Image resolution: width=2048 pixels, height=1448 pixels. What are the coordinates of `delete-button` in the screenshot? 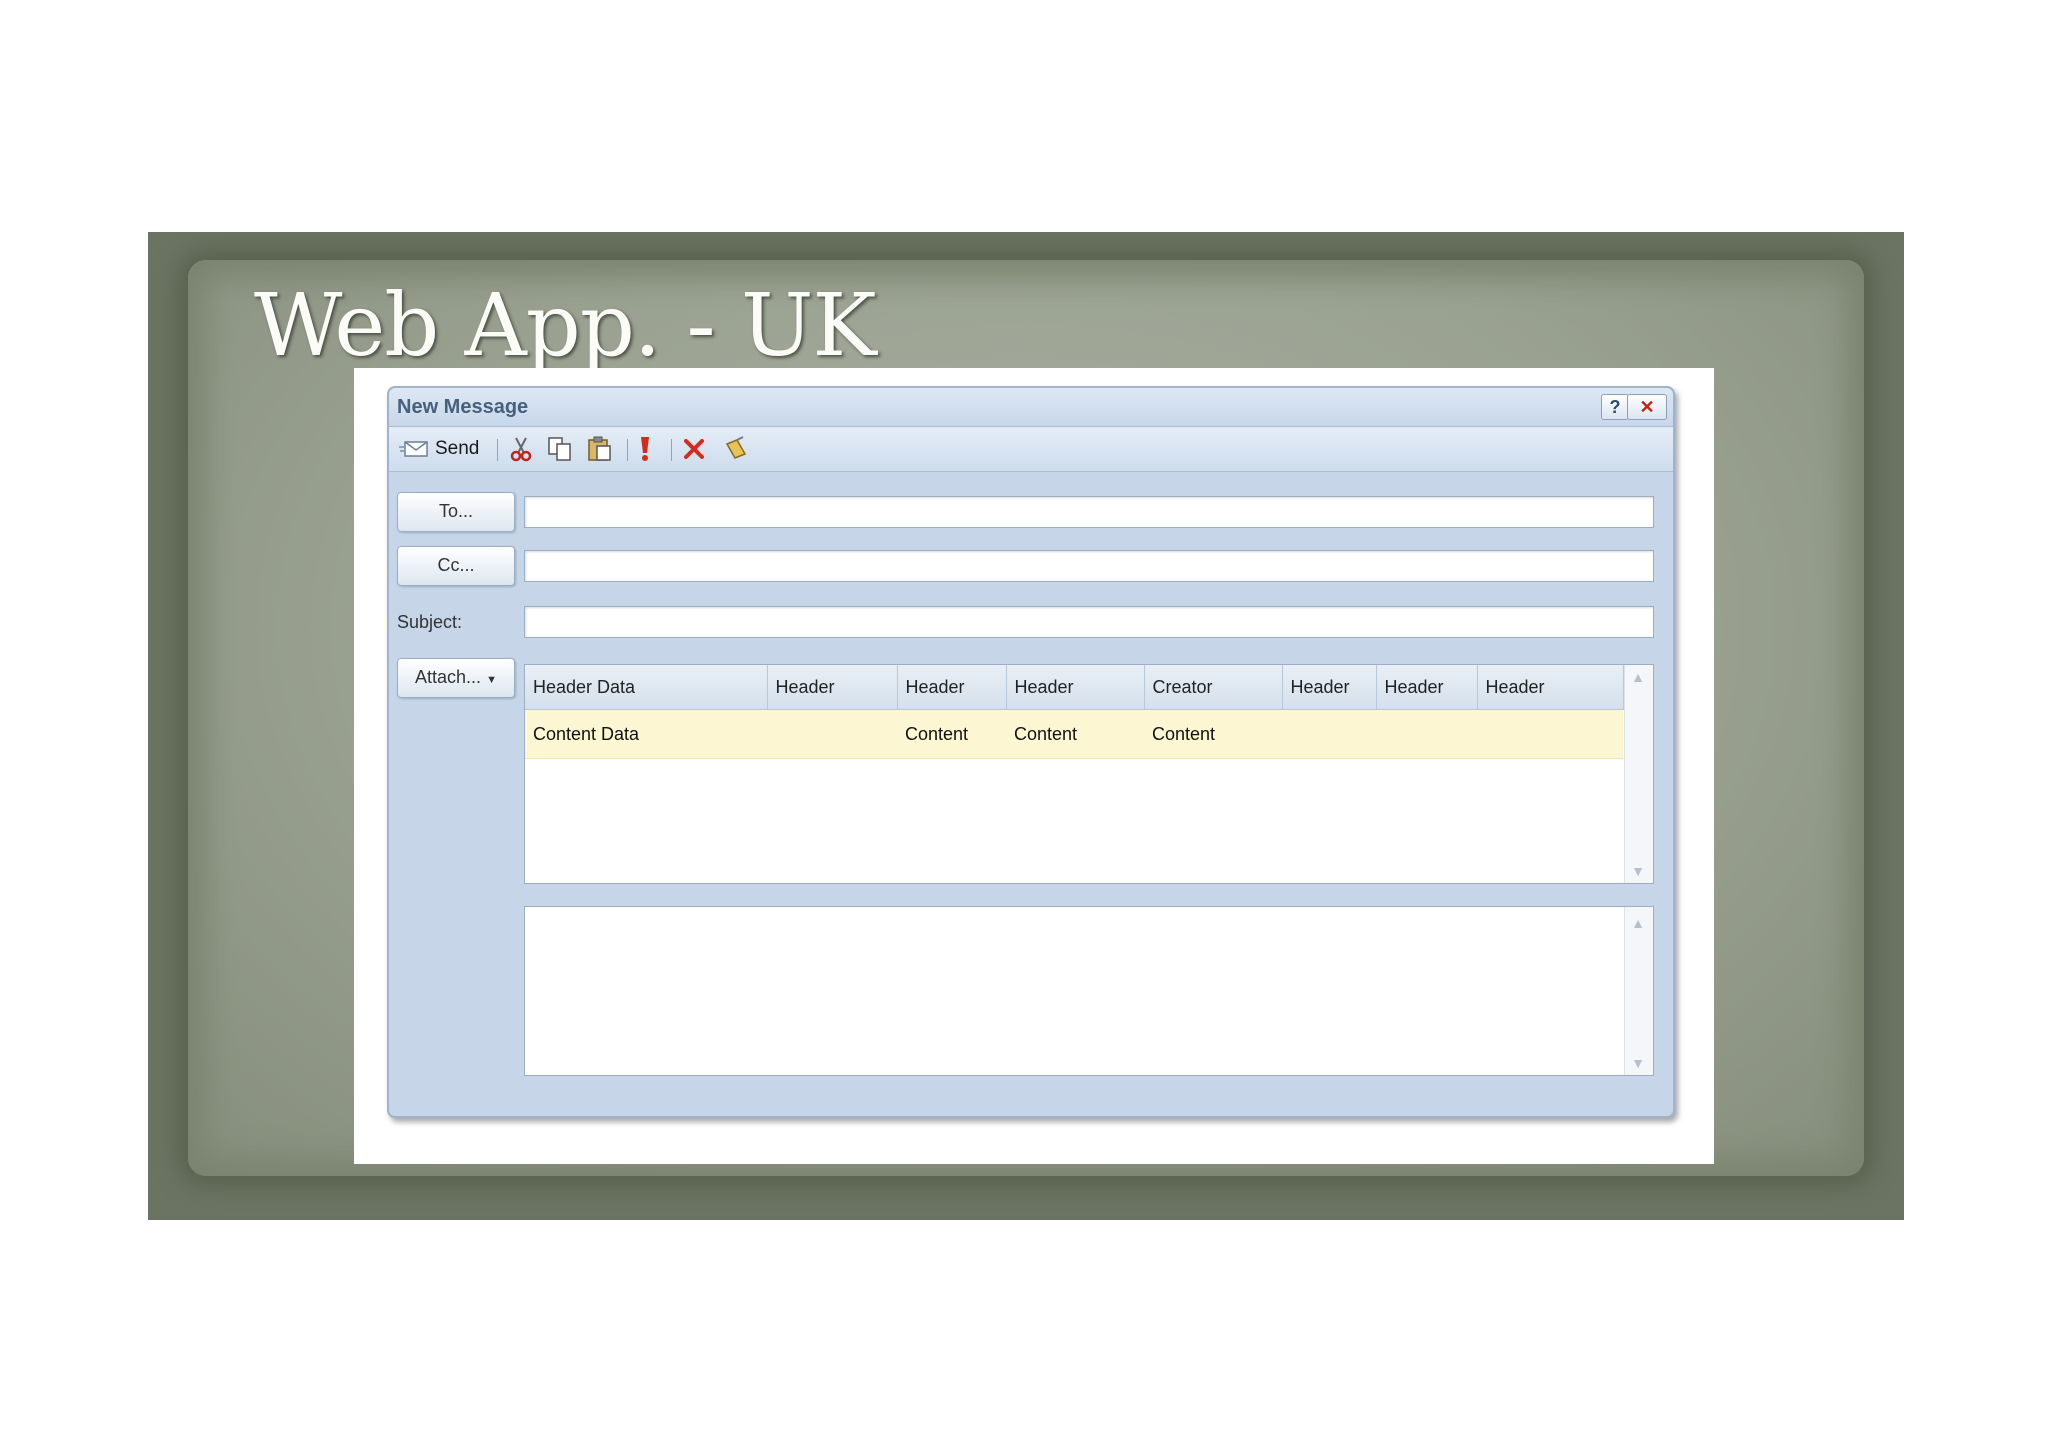 It's located at (694, 449).